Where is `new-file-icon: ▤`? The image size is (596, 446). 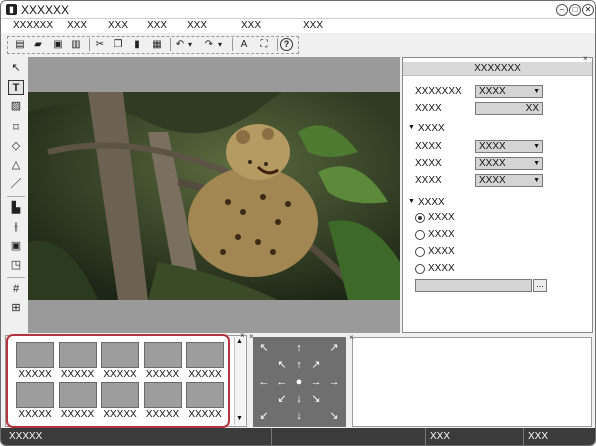 new-file-icon: ▤ is located at coordinates (20, 44).